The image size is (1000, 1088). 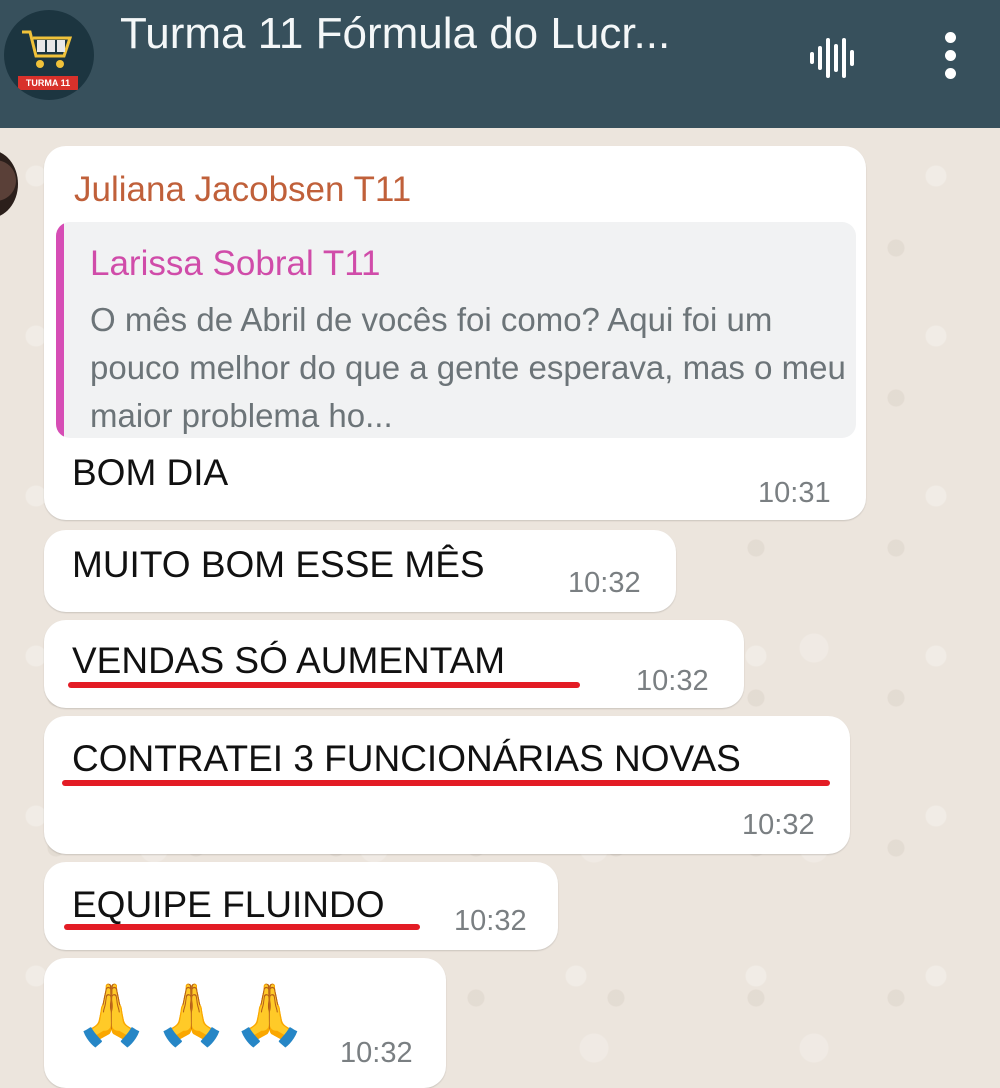 I want to click on group-avatar: TURMA 11, so click(x=49, y=55).